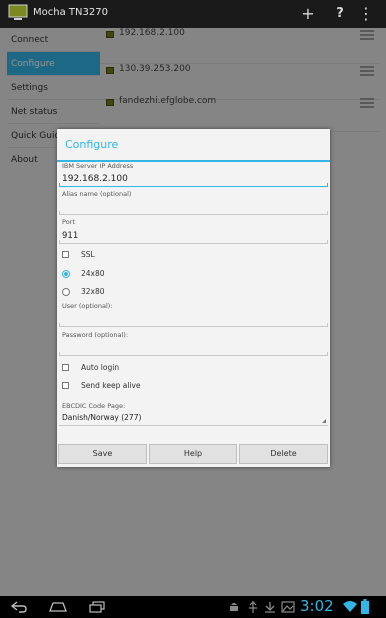 The height and width of the screenshot is (618, 386). I want to click on codepage-underline, so click(193, 425).